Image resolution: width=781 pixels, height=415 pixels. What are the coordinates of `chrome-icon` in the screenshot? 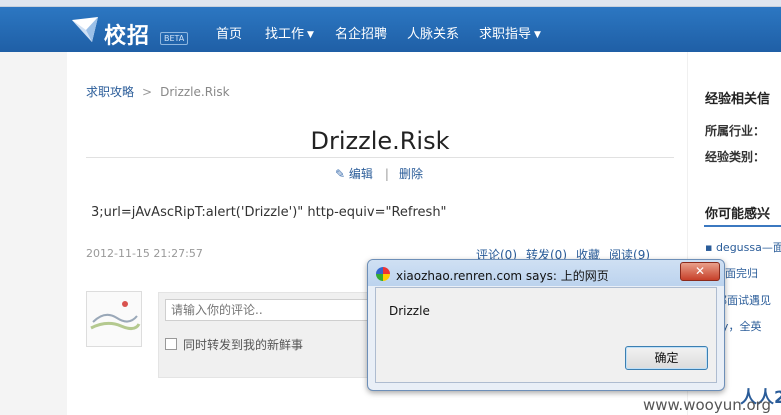 It's located at (383, 274).